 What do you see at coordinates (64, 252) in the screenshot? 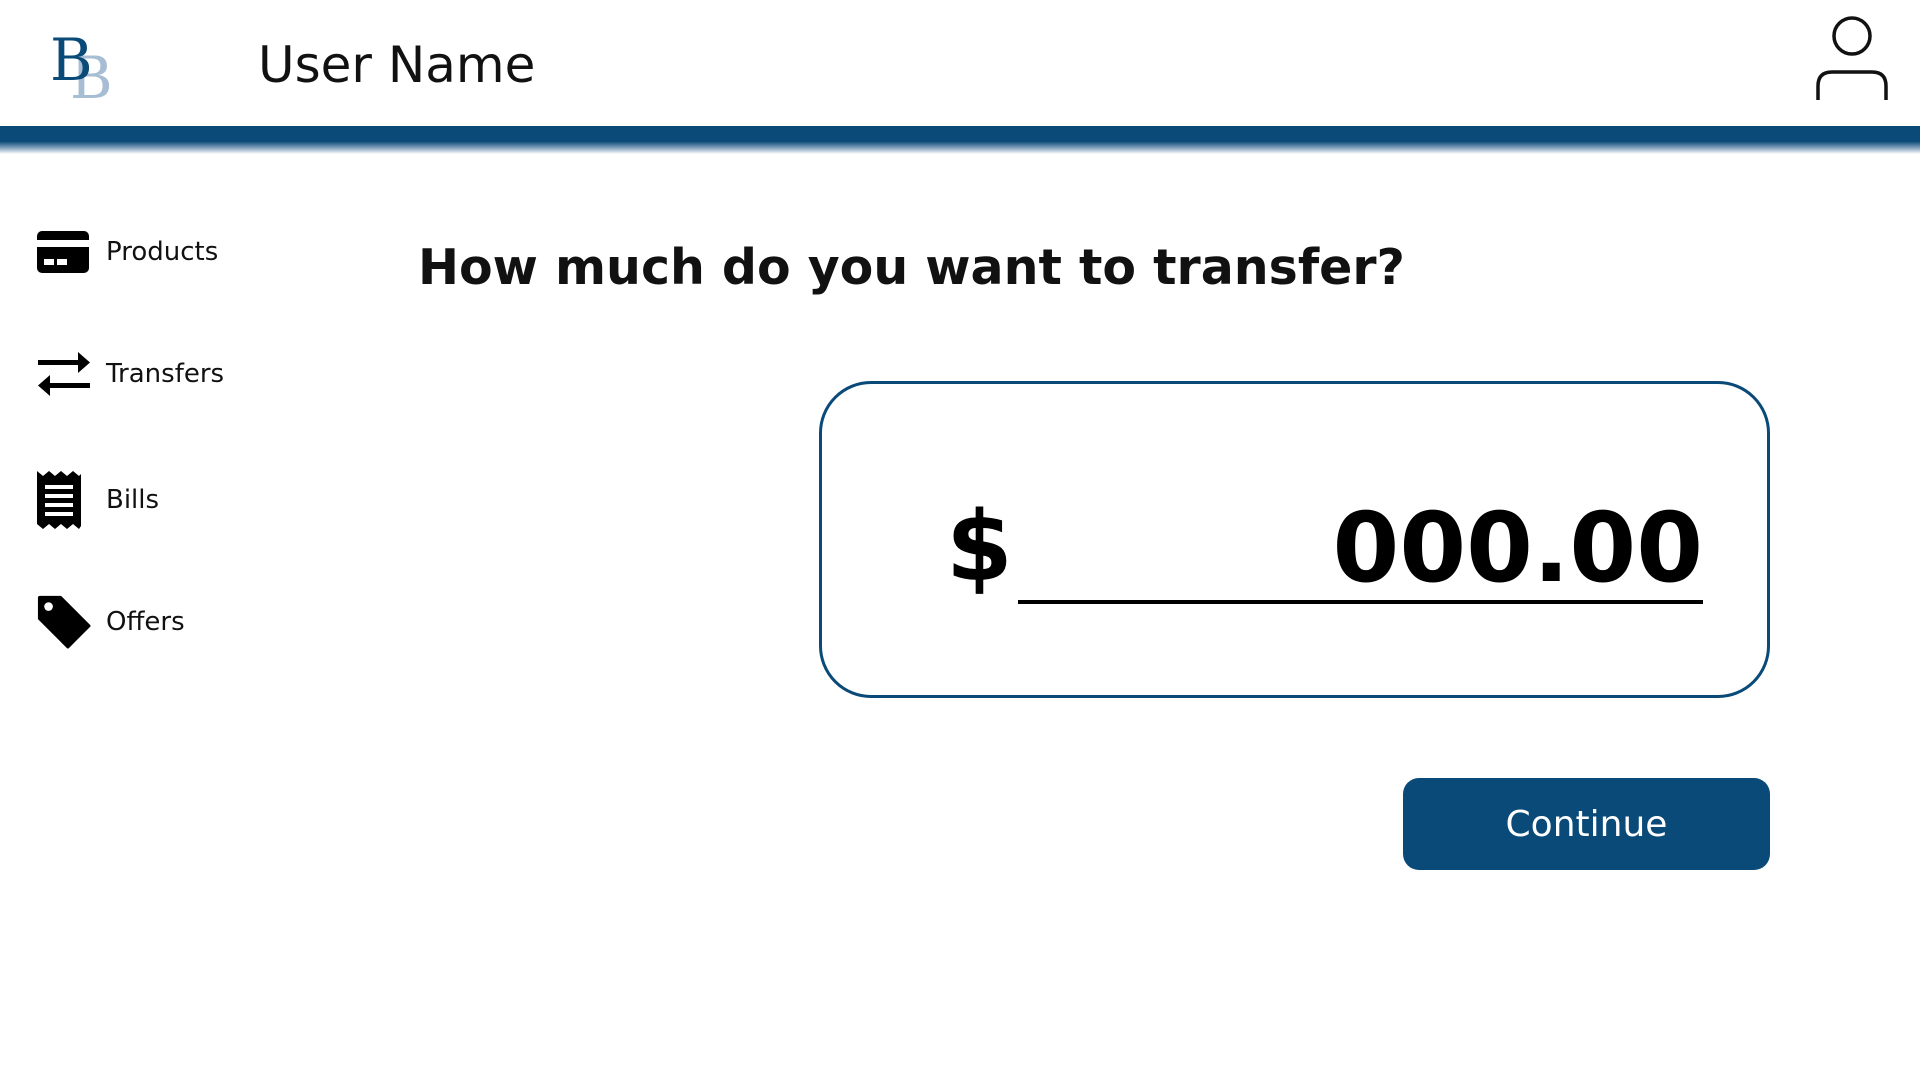
I see `credit-card-icon` at bounding box center [64, 252].